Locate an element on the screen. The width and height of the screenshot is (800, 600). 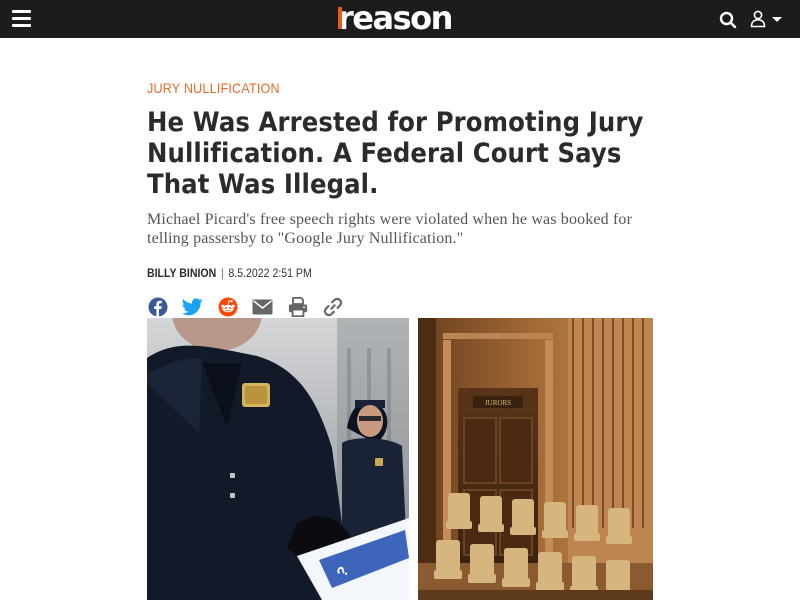
caret-down-icon is located at coordinates (777, 19).